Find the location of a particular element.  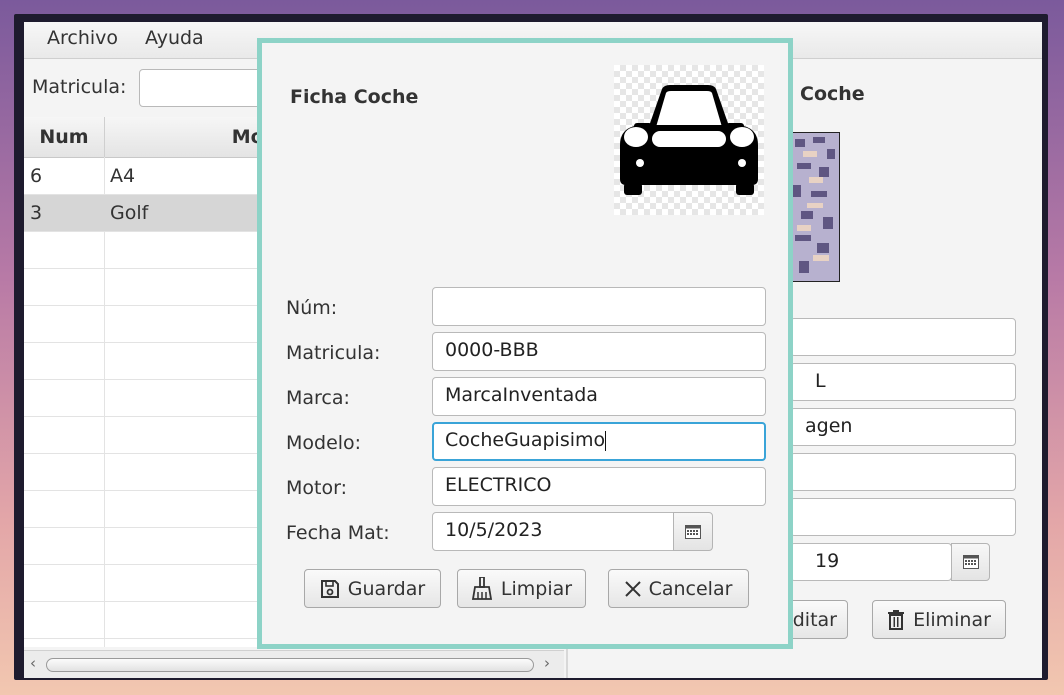

search-label: Matricula: is located at coordinates (79, 87).